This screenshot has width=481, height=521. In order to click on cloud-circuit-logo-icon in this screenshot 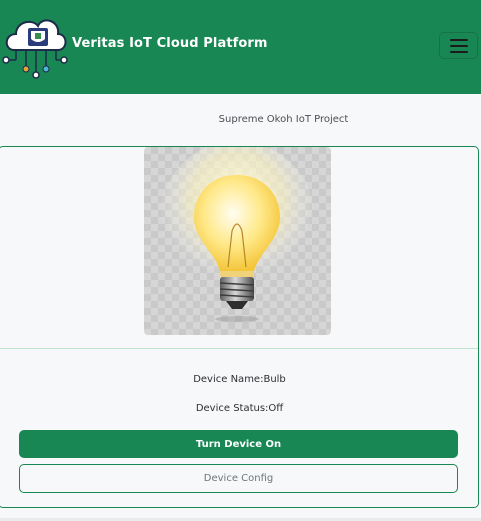, I will do `click(35, 46)`.